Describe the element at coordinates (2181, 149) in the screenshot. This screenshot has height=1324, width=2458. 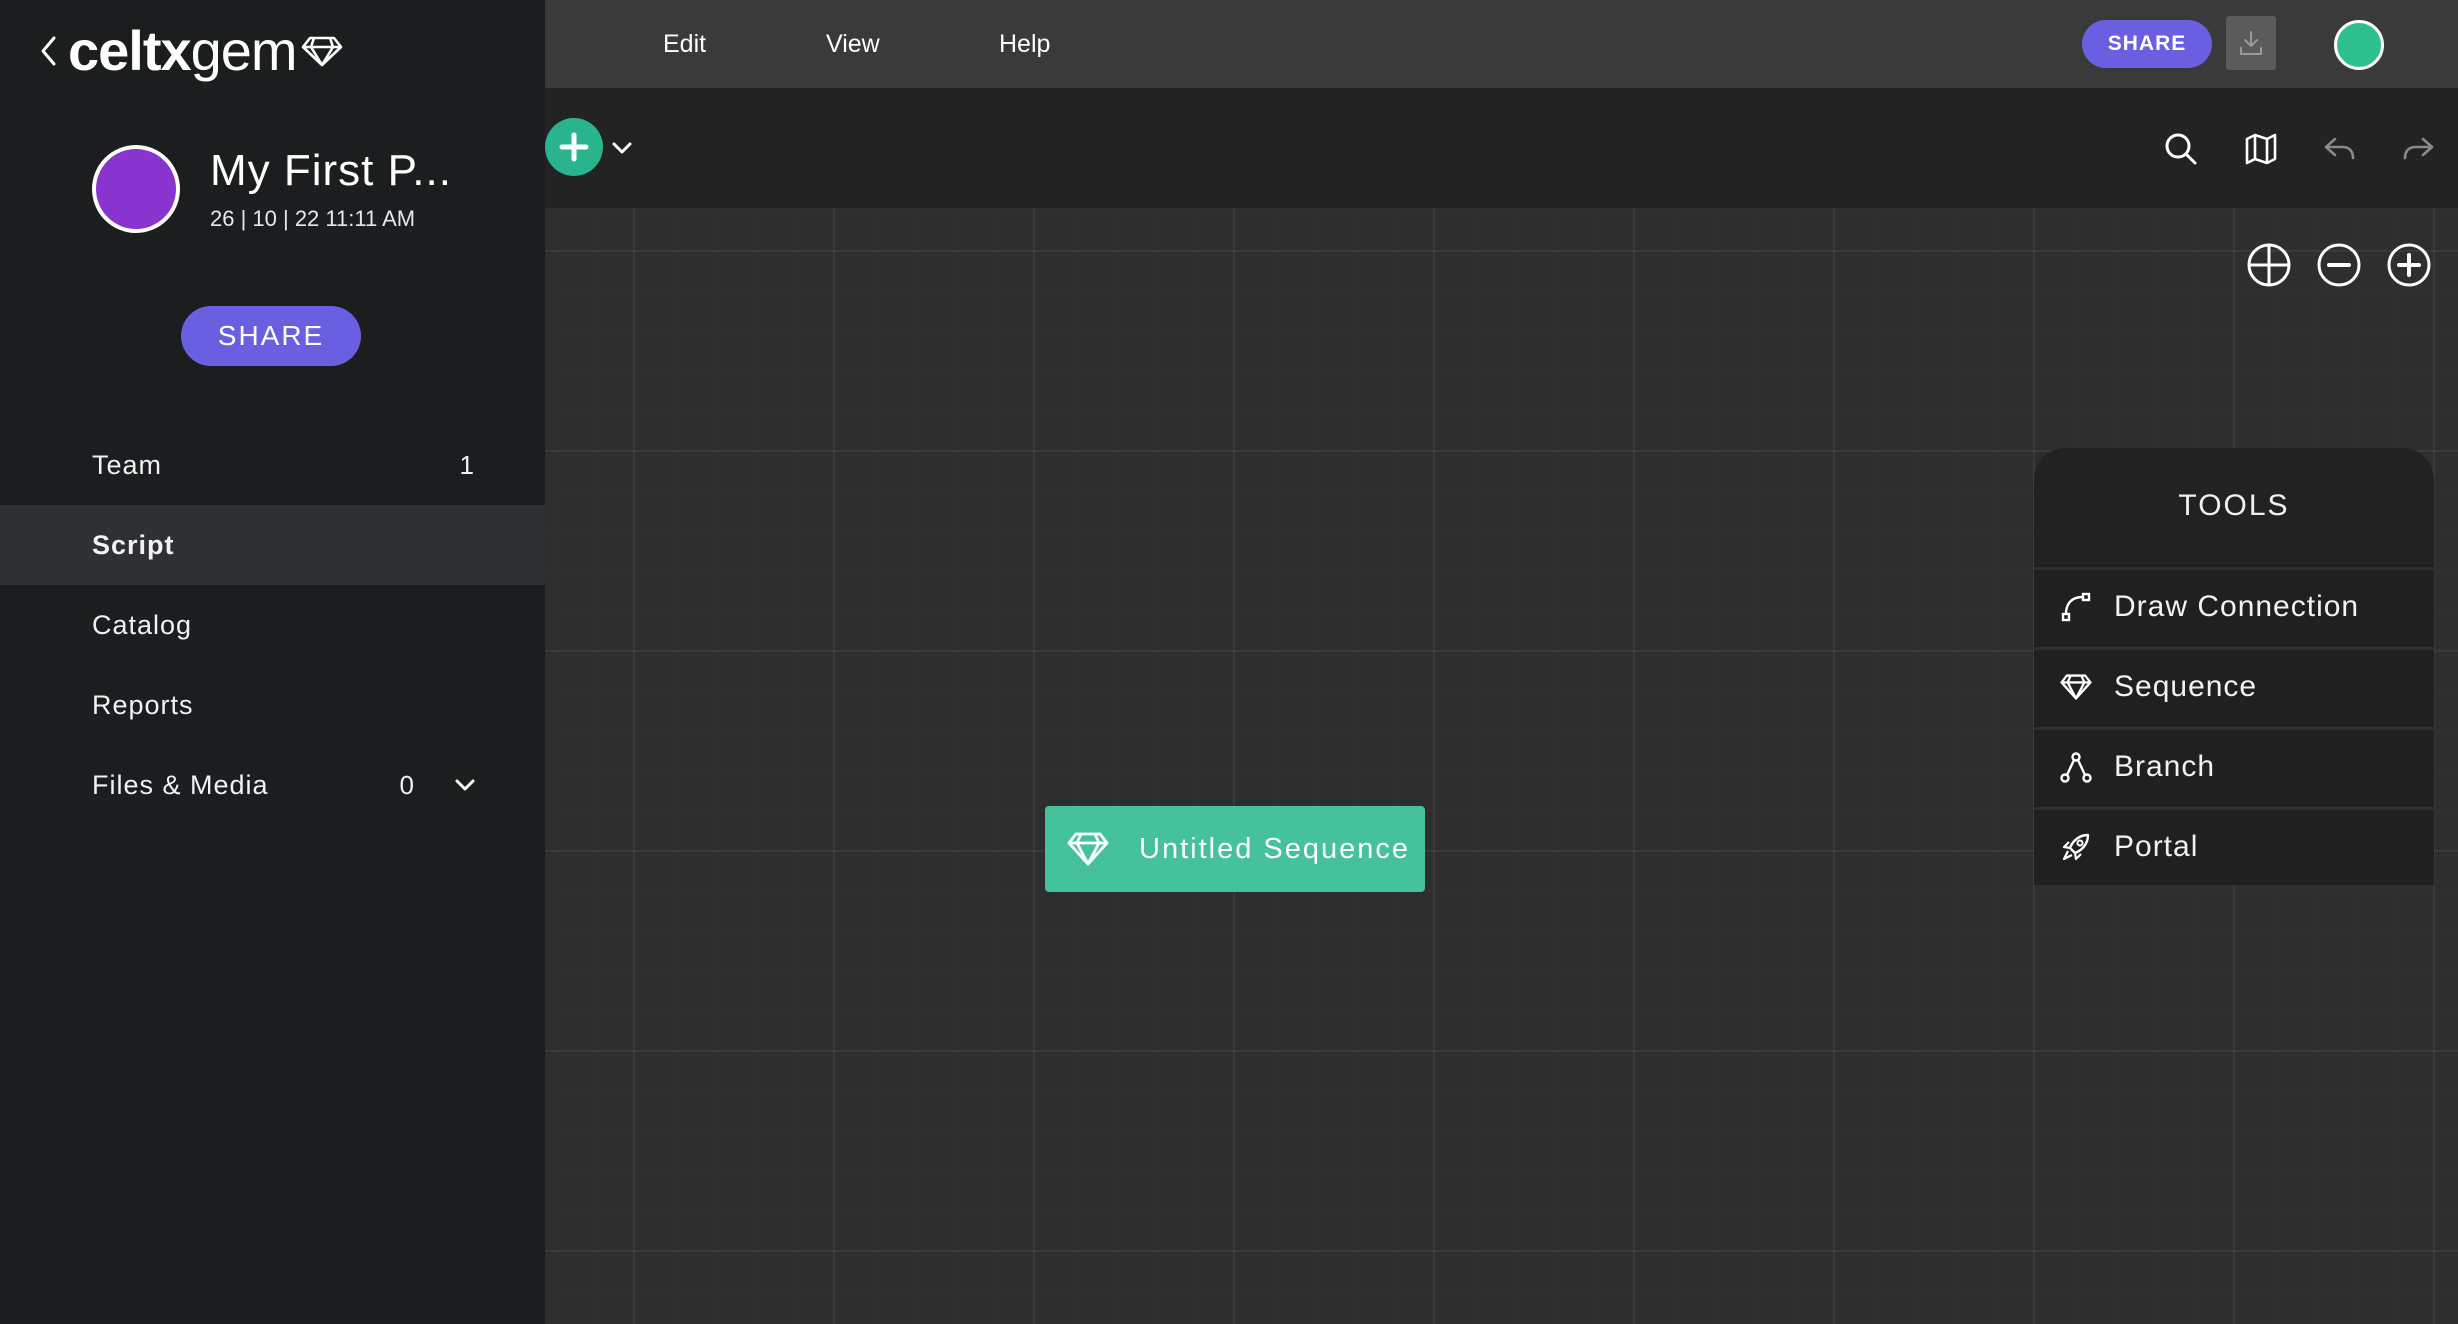
I see `search-icon` at that location.